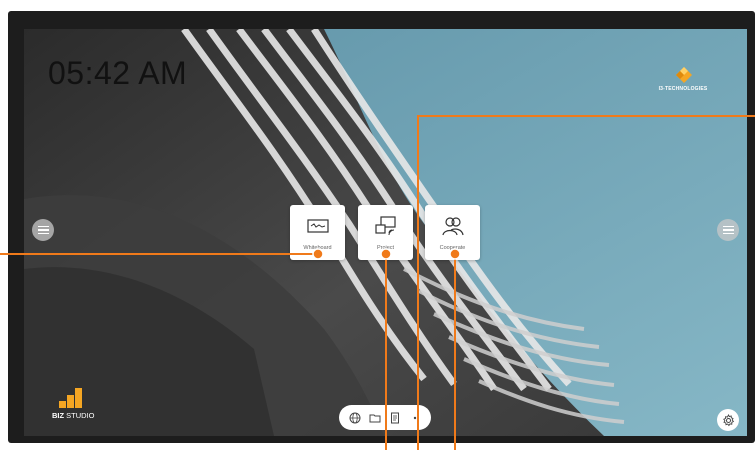 Image resolution: width=755 pixels, height=450 pixels. I want to click on more-icon, so click(415, 417).